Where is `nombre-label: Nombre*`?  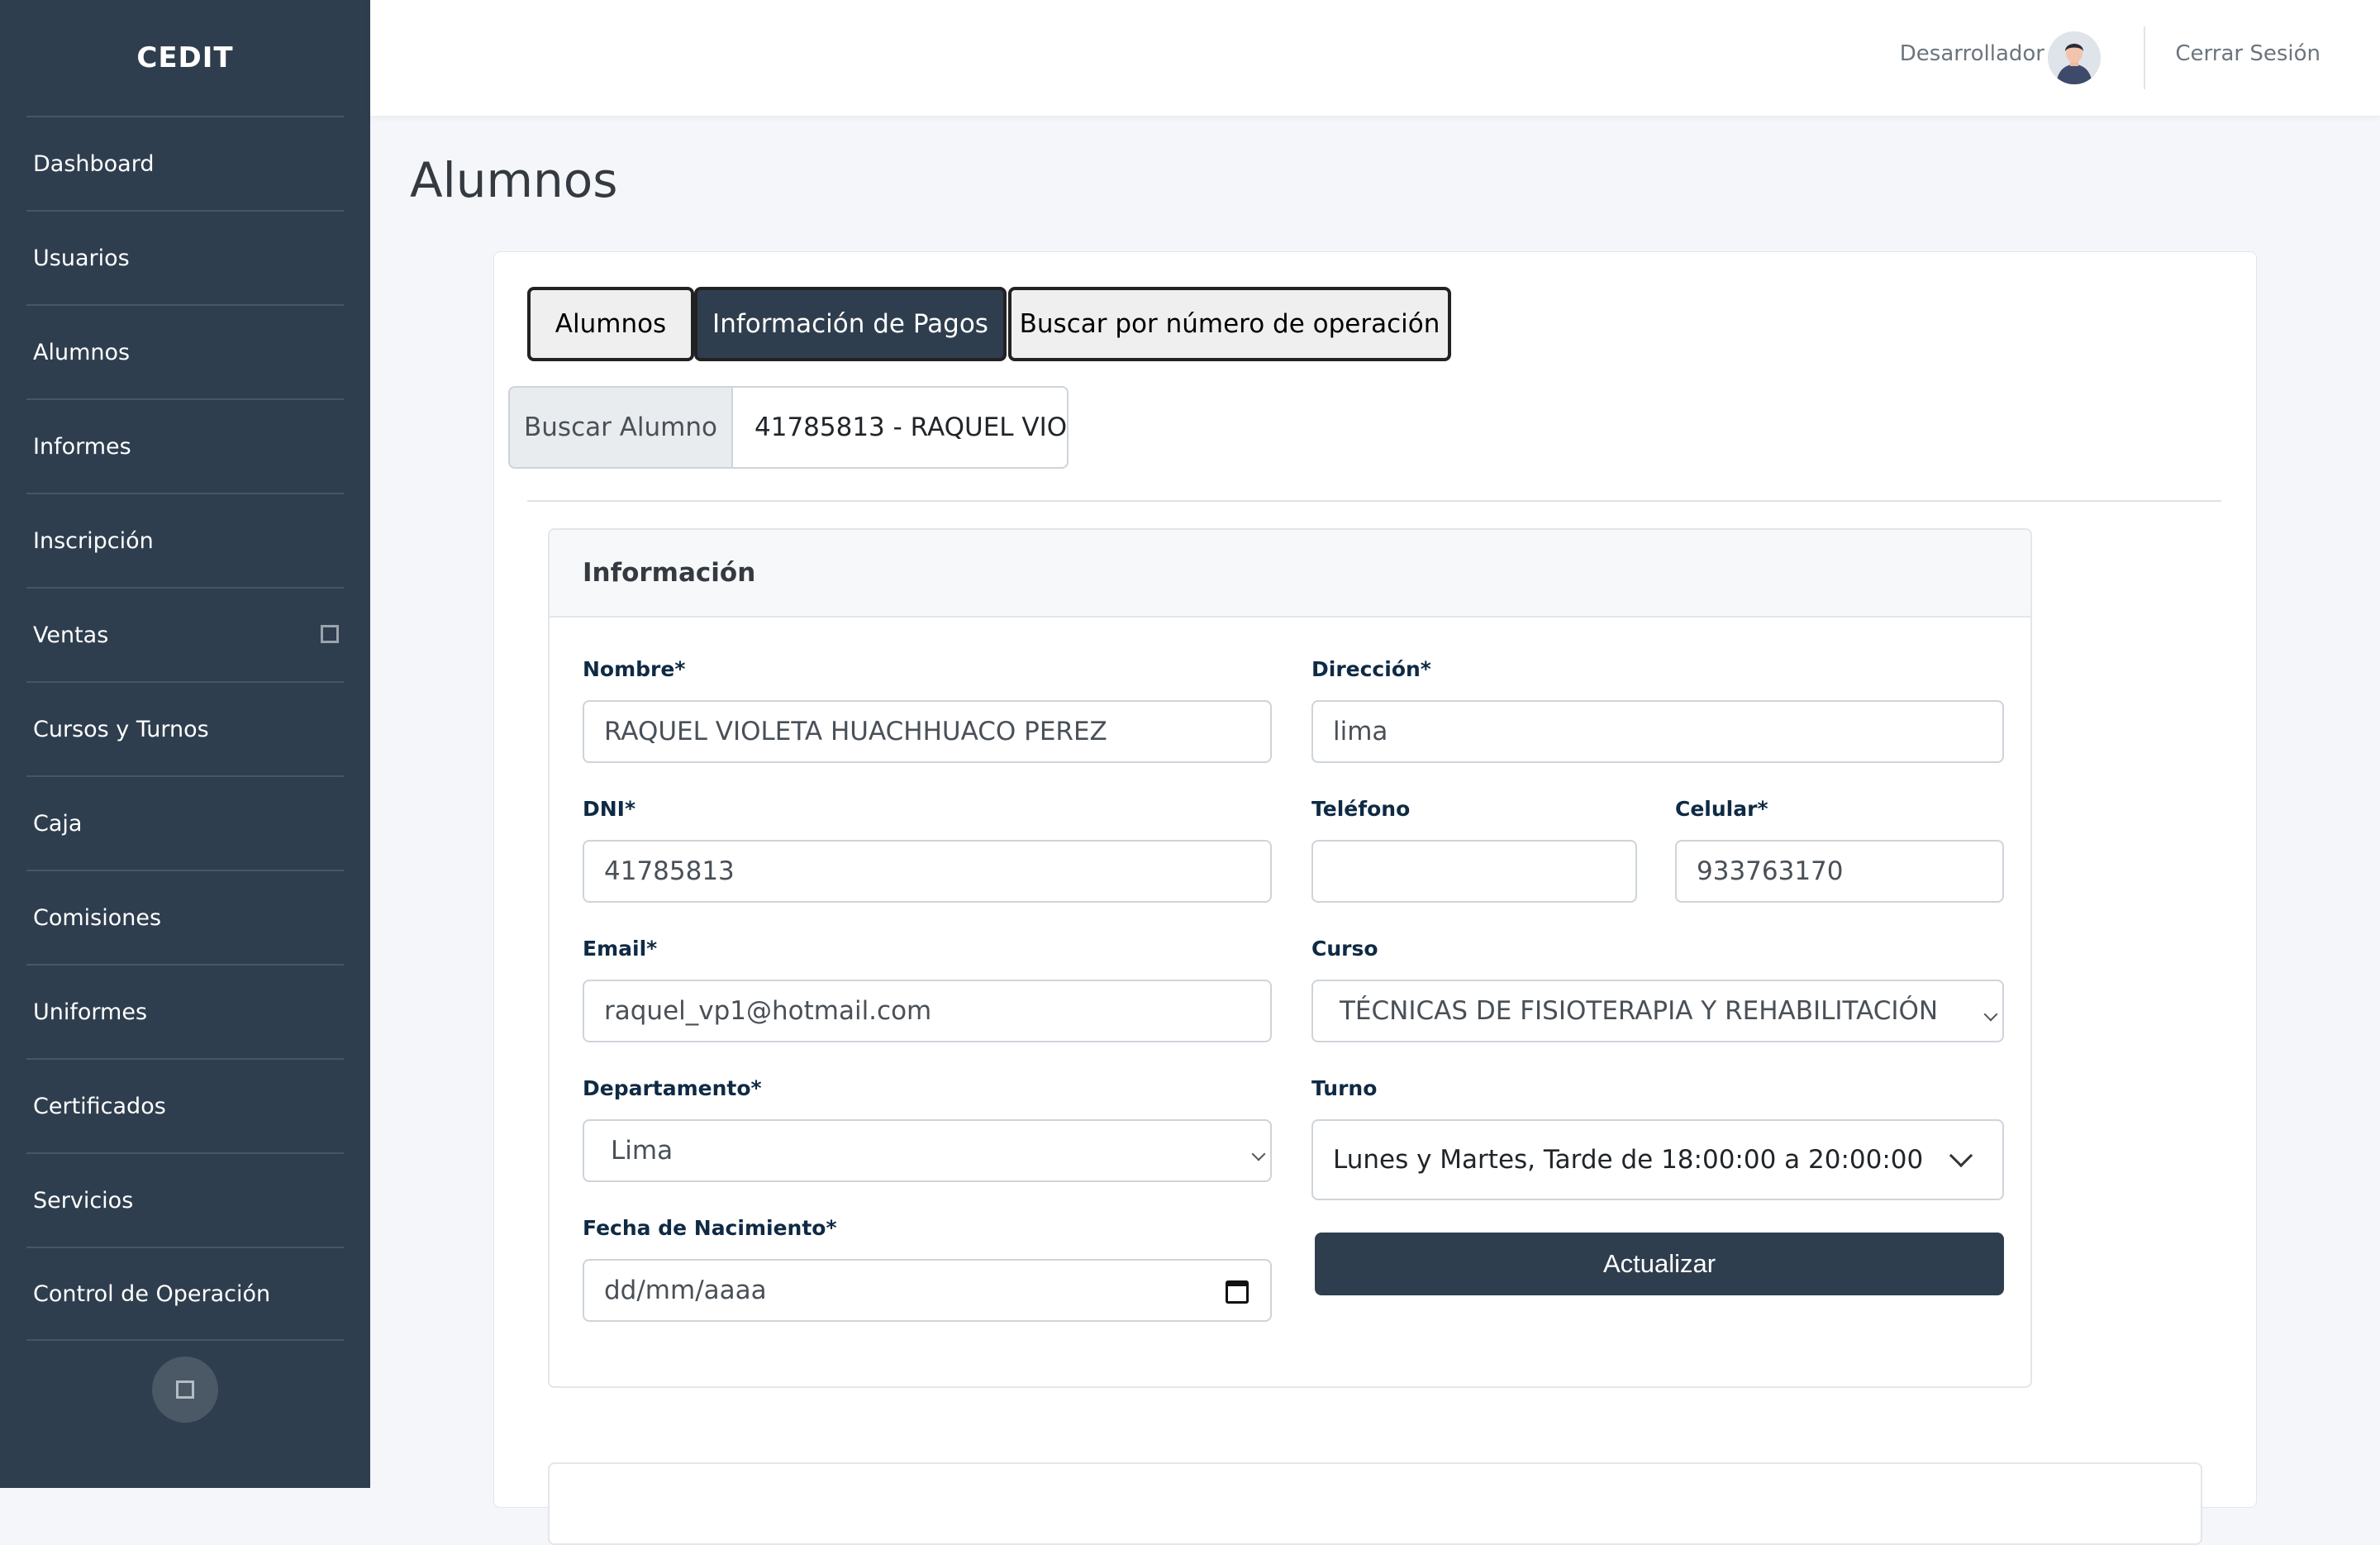
nombre-label: Nombre* is located at coordinates (634, 669).